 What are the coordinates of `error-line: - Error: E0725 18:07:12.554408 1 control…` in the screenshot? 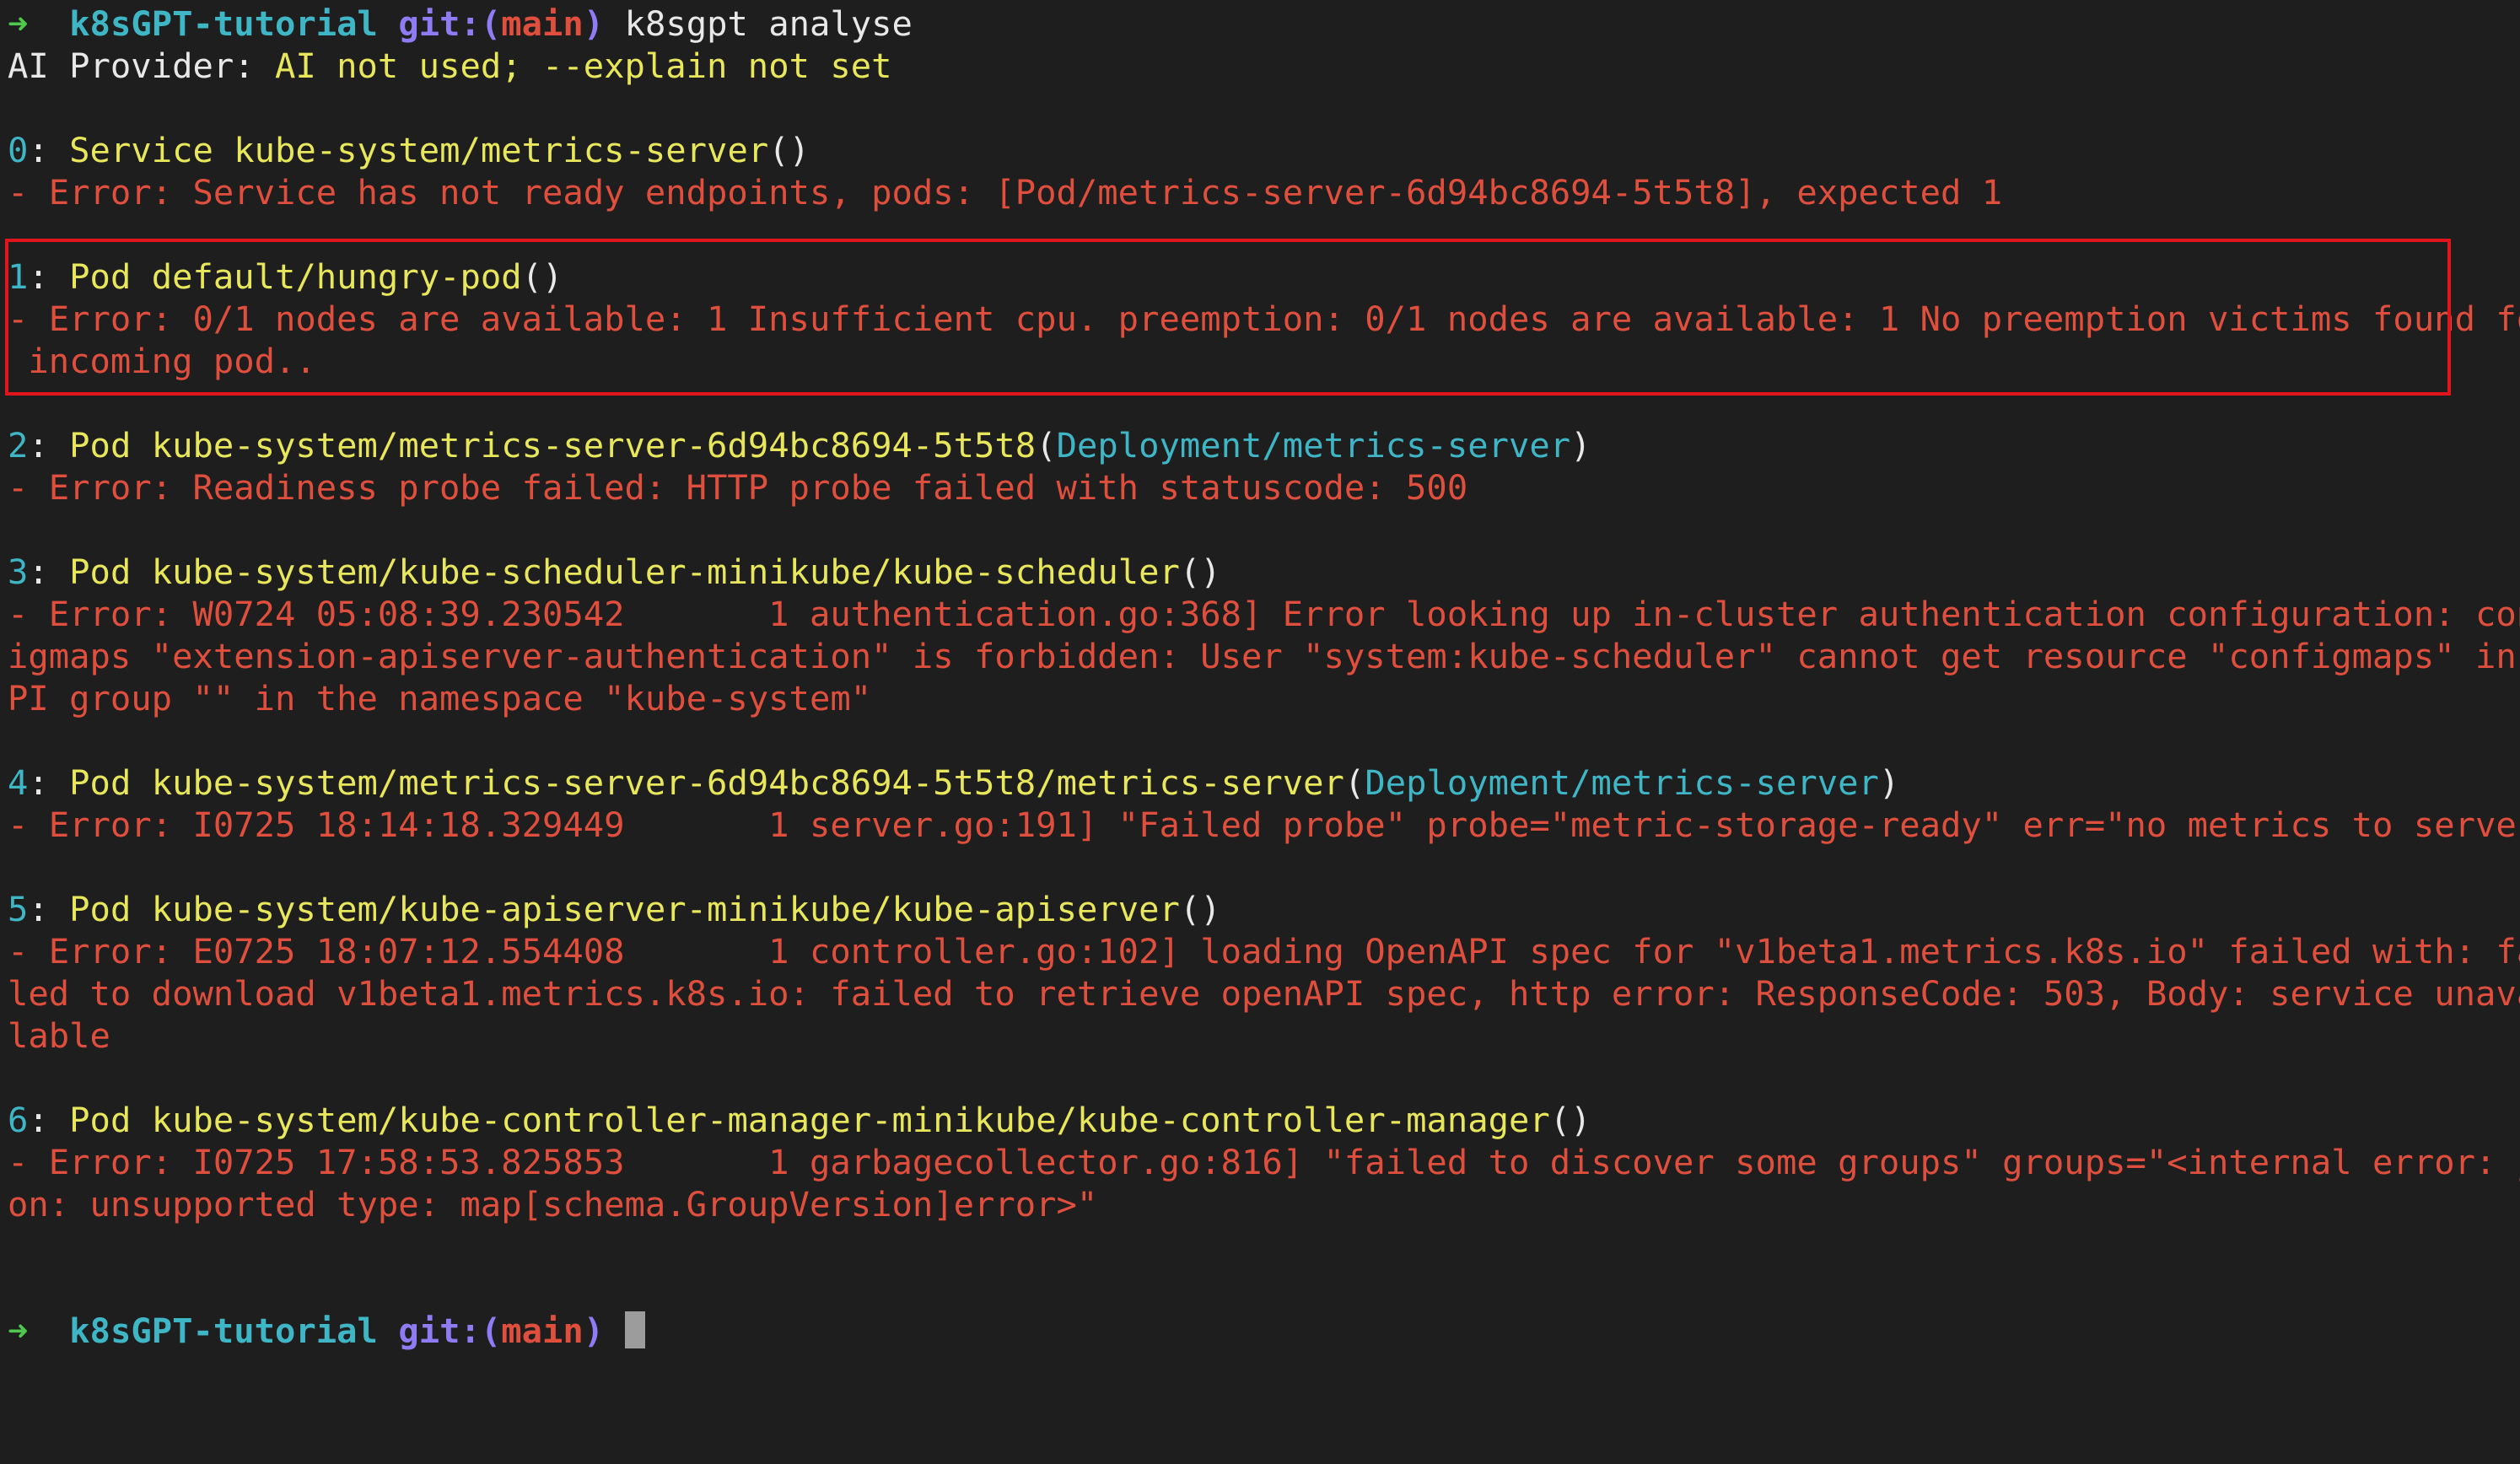 It's located at (1264, 952).